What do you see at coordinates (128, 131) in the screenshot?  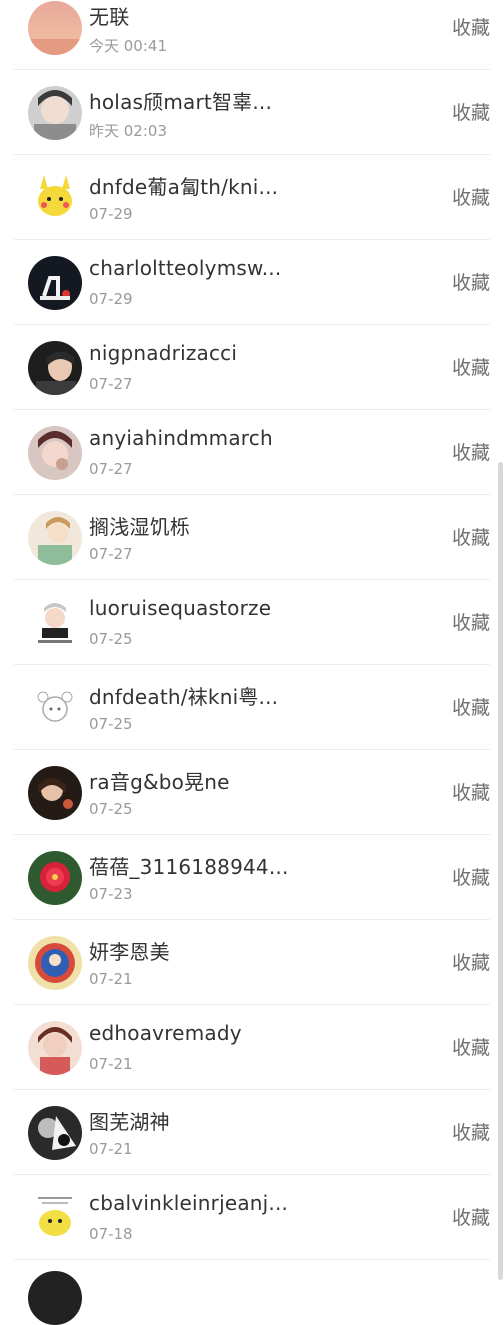 I see `message-time: 昨天 02:03` at bounding box center [128, 131].